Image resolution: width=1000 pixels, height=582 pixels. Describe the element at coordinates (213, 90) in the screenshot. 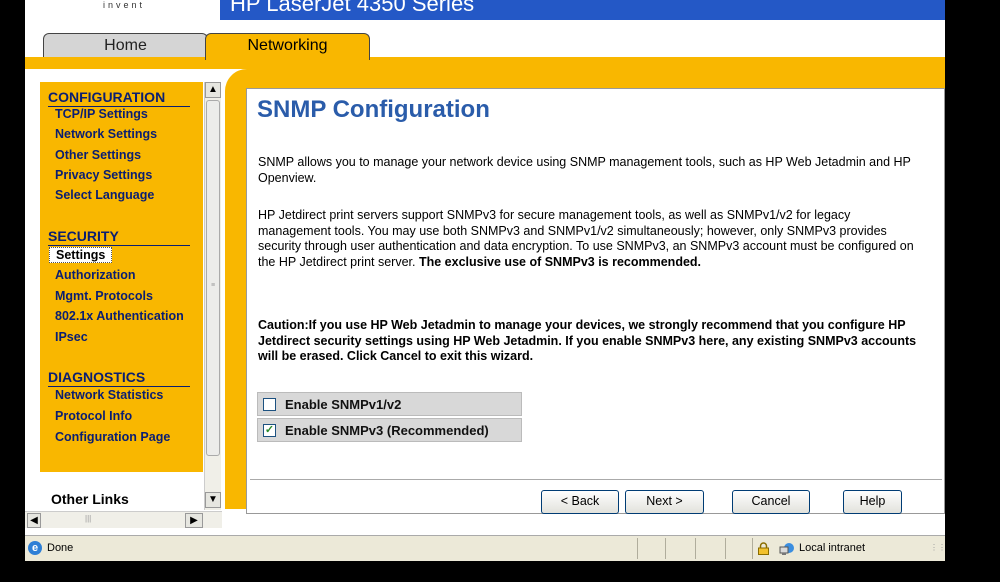

I see `scroll-up-arrow-icon: ▲` at that location.